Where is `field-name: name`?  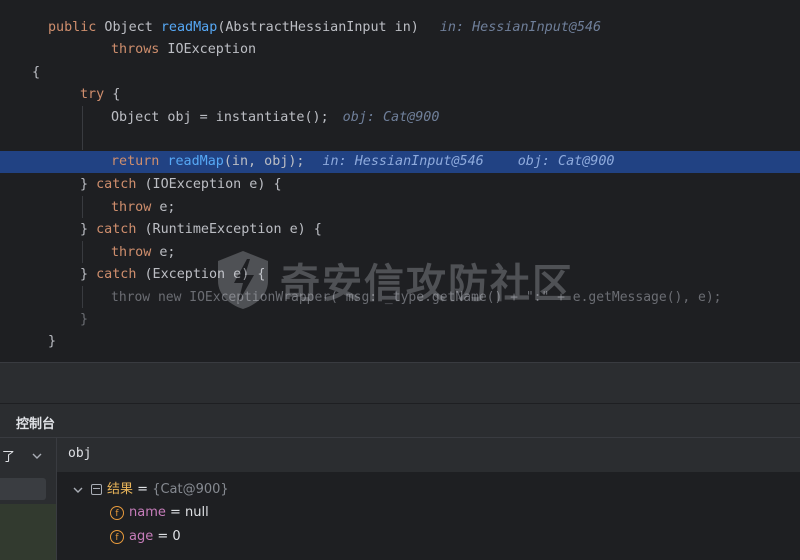
field-name: name is located at coordinates (147, 512).